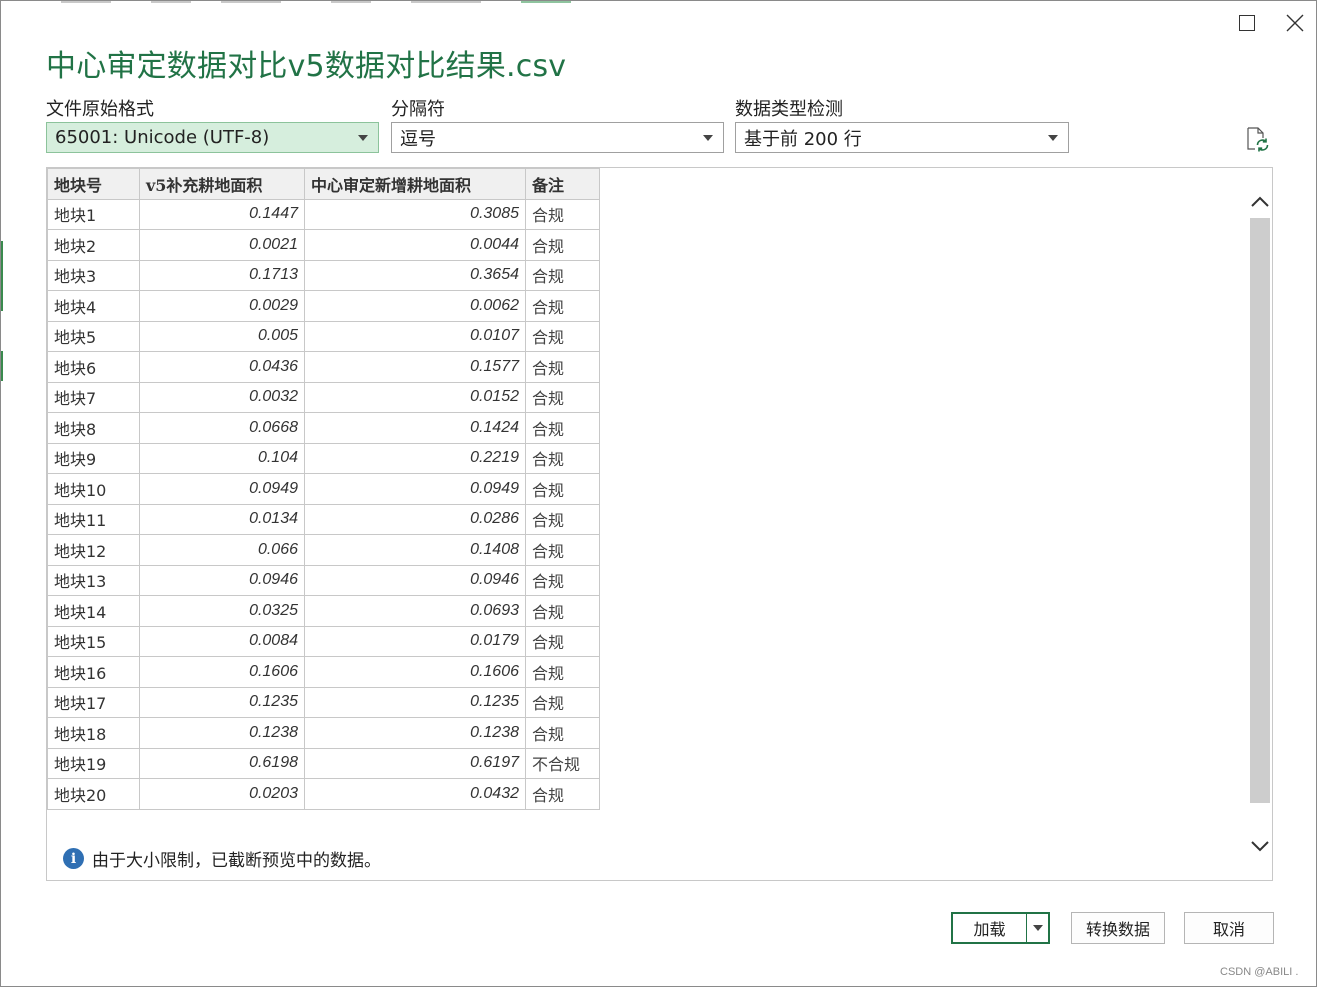 Image resolution: width=1317 pixels, height=987 pixels. I want to click on table-cell: 0.0203, so click(222, 794).